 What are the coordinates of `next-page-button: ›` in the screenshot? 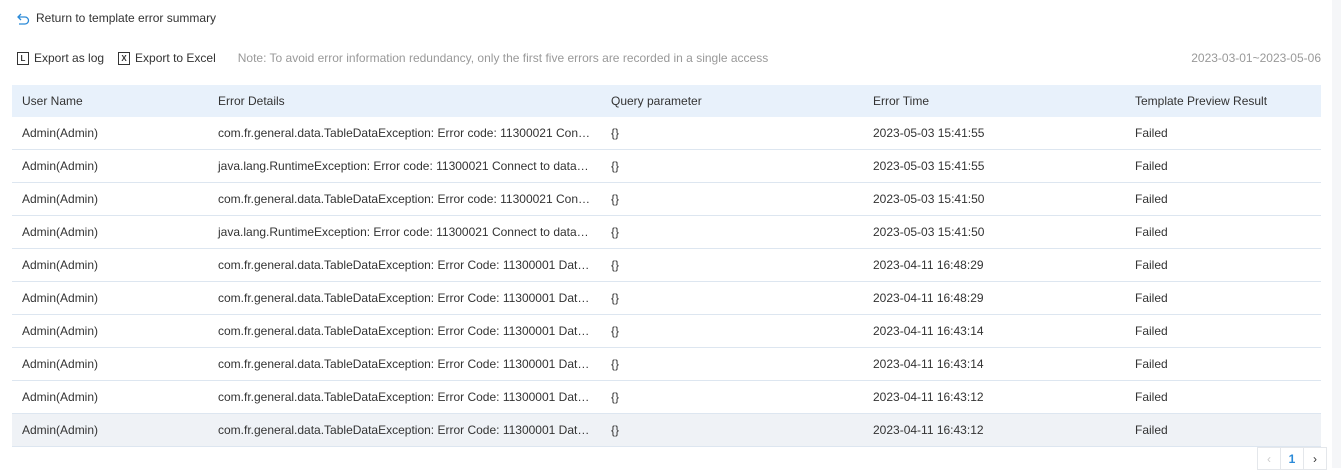 It's located at (1315, 458).